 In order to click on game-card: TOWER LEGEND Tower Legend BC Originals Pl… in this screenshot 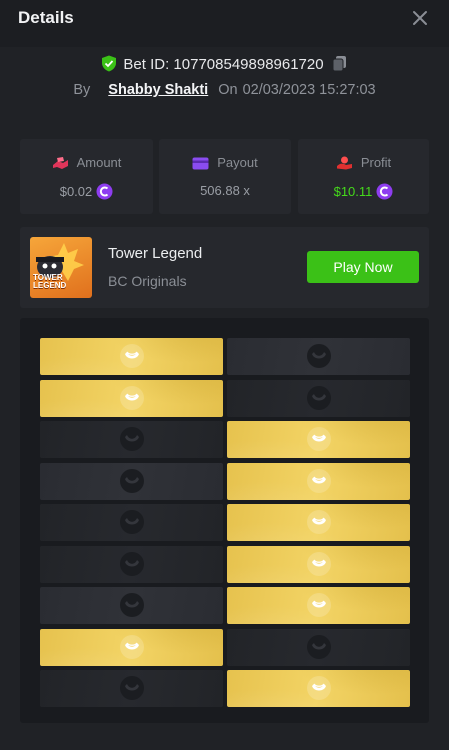, I will do `click(224, 267)`.